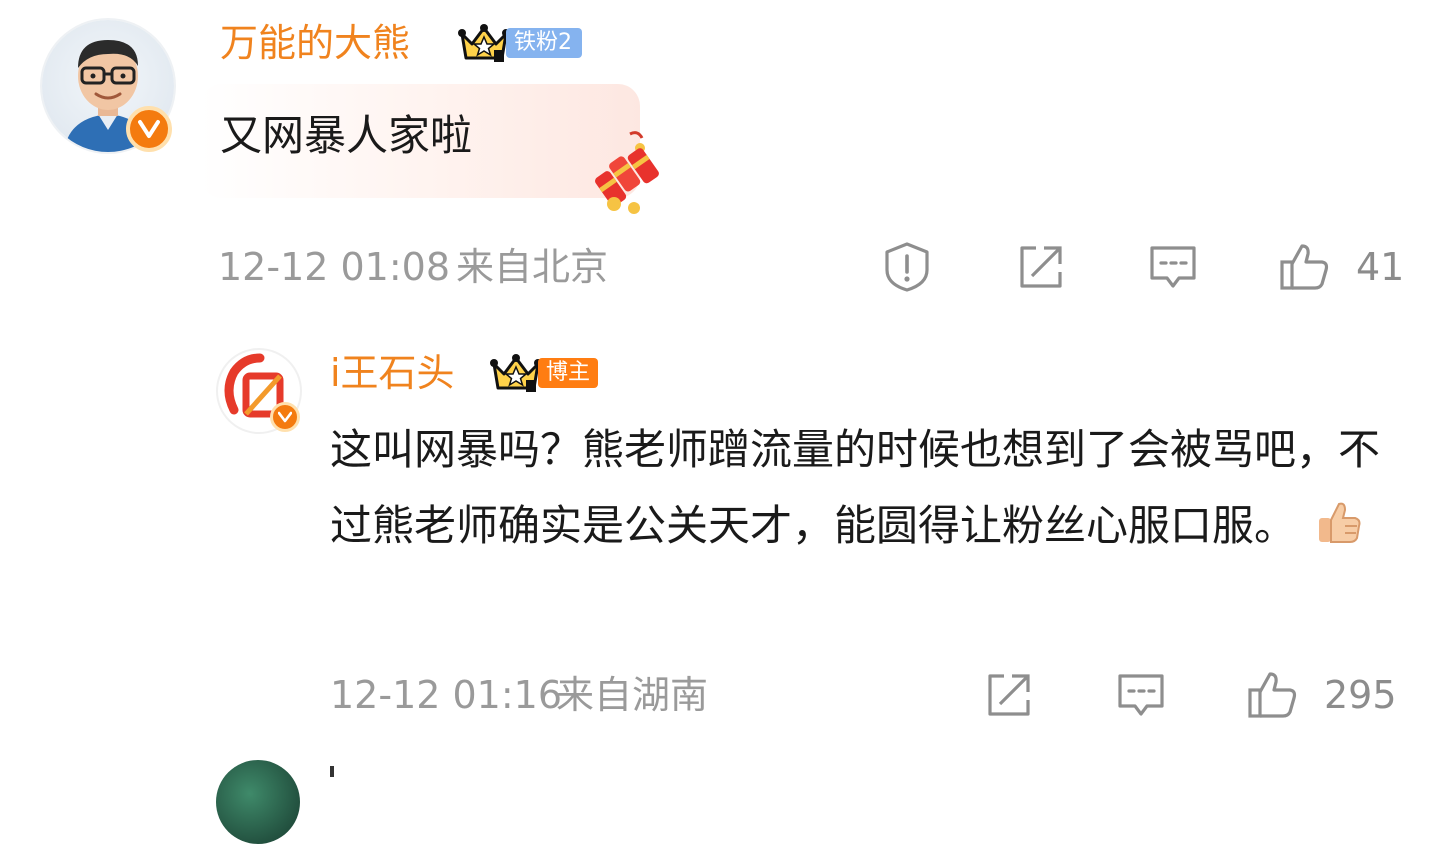  What do you see at coordinates (907, 267) in the screenshot?
I see `report-icon` at bounding box center [907, 267].